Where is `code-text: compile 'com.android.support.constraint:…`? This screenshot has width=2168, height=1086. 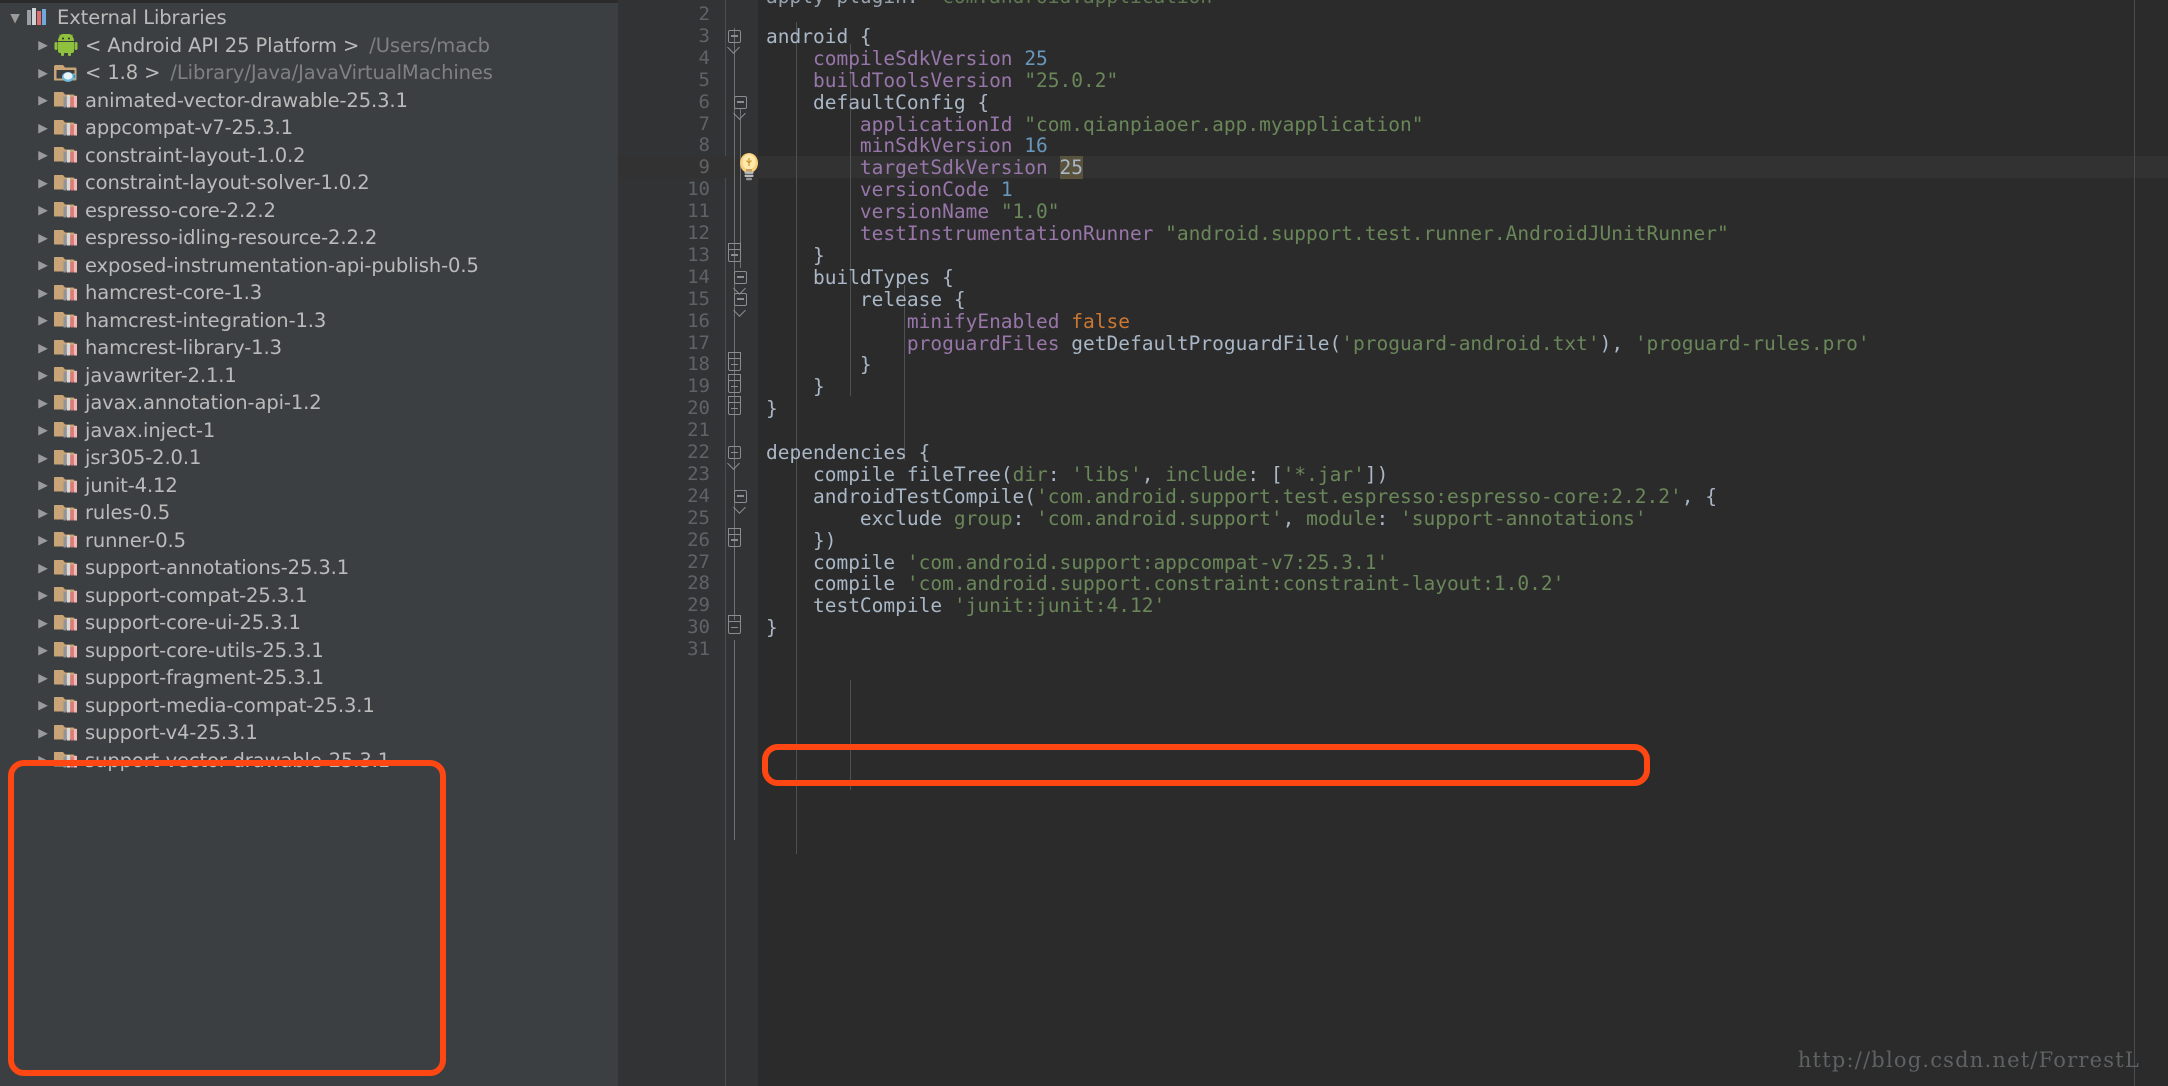
code-text: compile 'com.android.support.constraint:… is located at coordinates (1165, 584).